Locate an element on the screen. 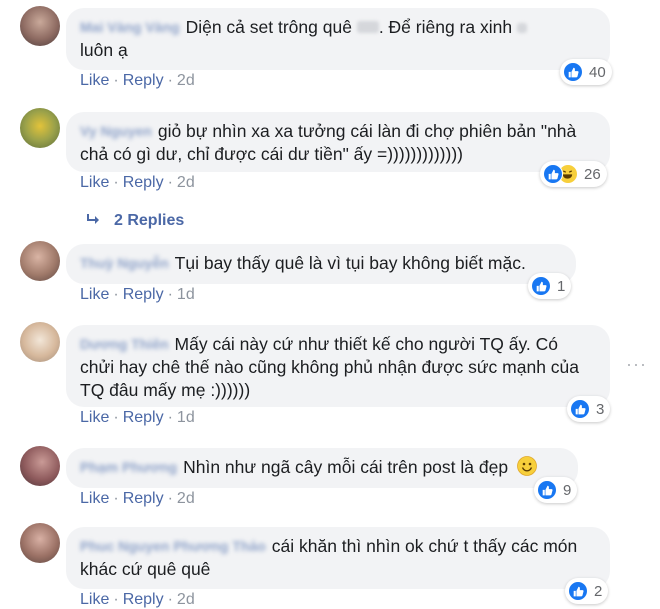 The width and height of the screenshot is (660, 609). comment-author: Mai Vàng Vàng is located at coordinates (130, 27).